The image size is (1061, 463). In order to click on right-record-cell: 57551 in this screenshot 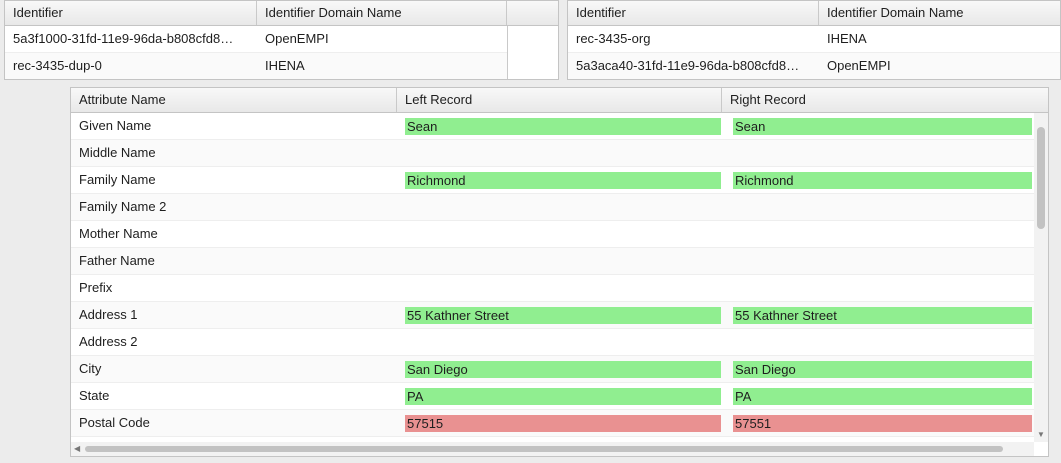, I will do `click(878, 423)`.